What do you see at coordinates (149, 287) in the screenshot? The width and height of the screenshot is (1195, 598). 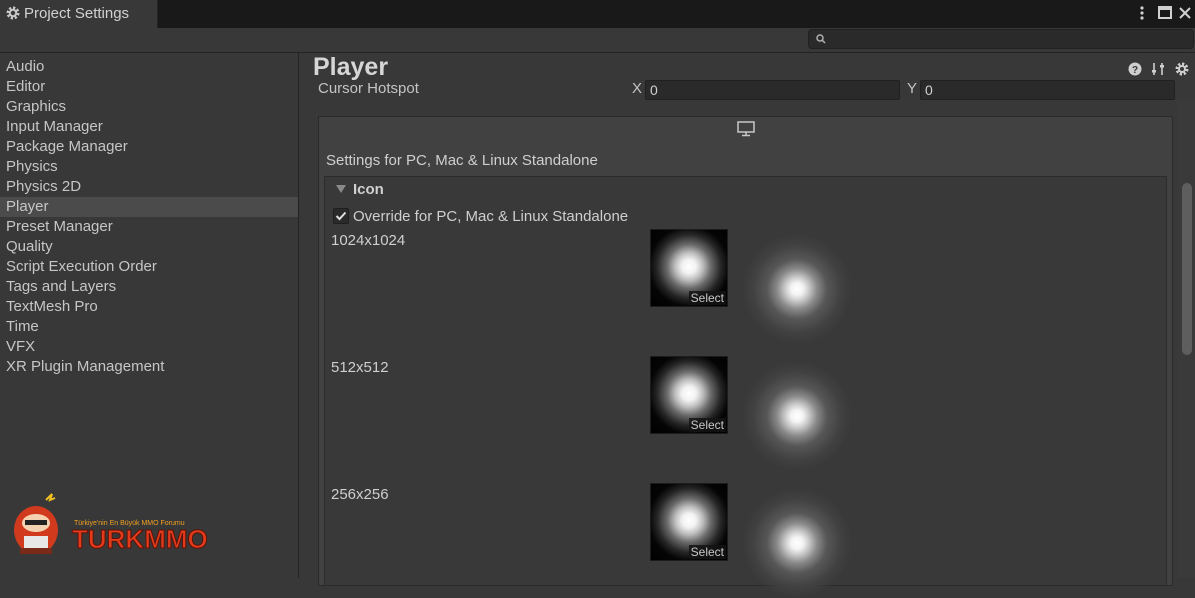 I see `sidebar-item-tags-and-layers: Tags and Layers` at bounding box center [149, 287].